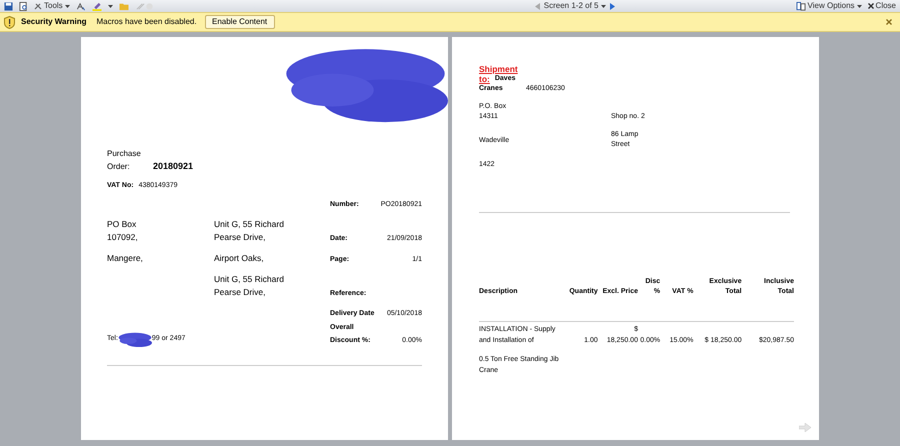 The image size is (900, 446). Describe the element at coordinates (173, 166) in the screenshot. I see `order-number: 20180921` at that location.